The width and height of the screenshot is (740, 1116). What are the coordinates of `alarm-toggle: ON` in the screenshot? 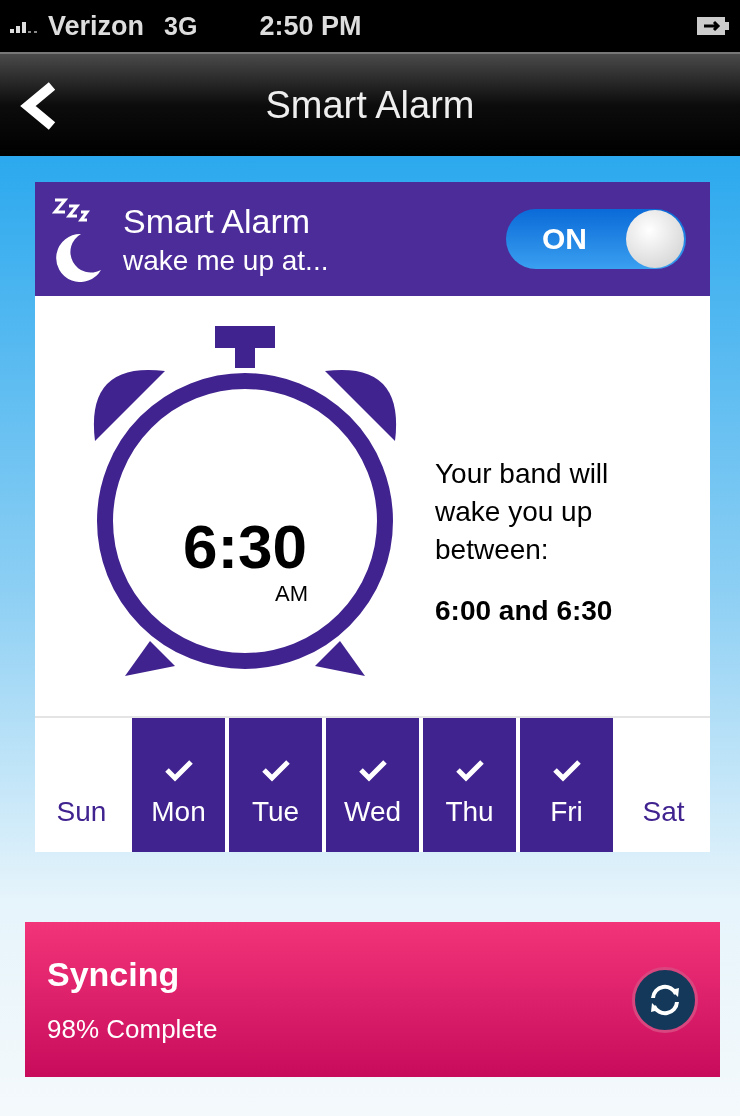 It's located at (596, 239).